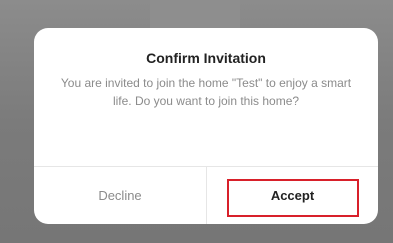  I want to click on decline-button: Decline, so click(120, 195).